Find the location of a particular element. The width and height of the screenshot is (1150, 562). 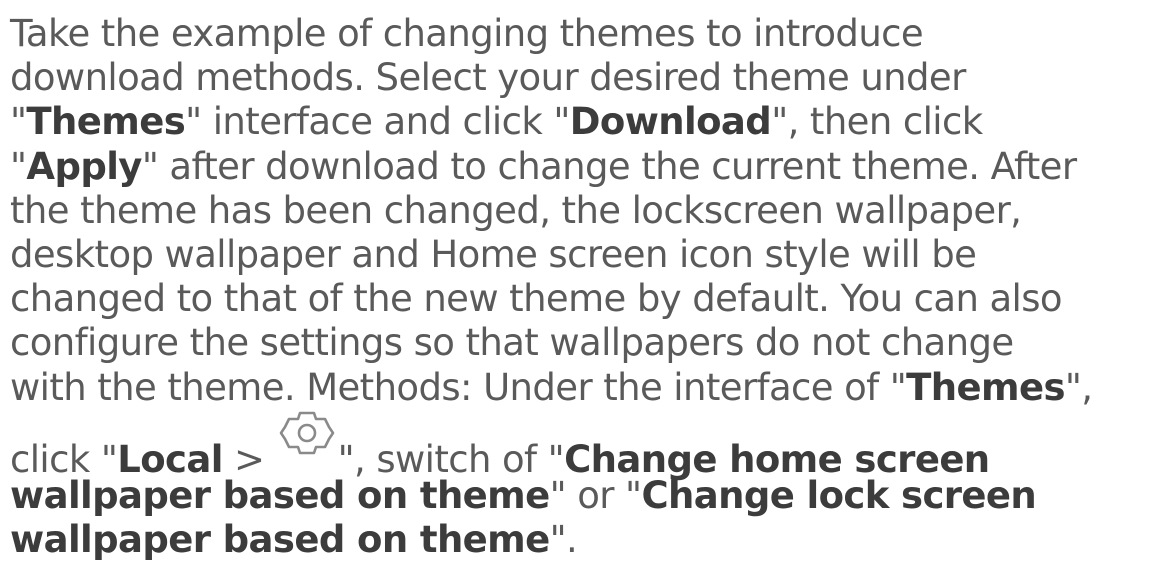

text-line: wallpaper based on theme". is located at coordinates (294, 540).